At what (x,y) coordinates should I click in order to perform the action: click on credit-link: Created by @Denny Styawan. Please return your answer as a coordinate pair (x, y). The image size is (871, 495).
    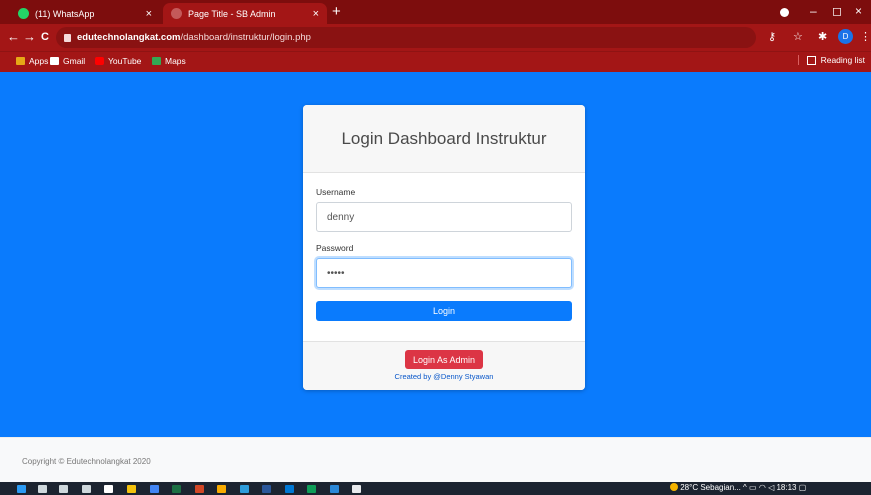
    Looking at the image, I should click on (444, 376).